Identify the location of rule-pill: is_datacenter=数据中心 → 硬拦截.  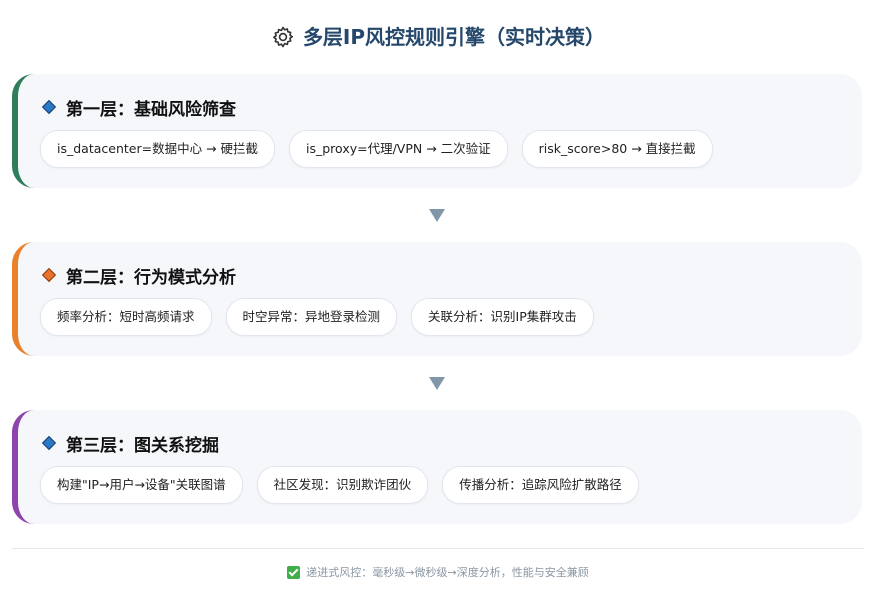
(158, 149).